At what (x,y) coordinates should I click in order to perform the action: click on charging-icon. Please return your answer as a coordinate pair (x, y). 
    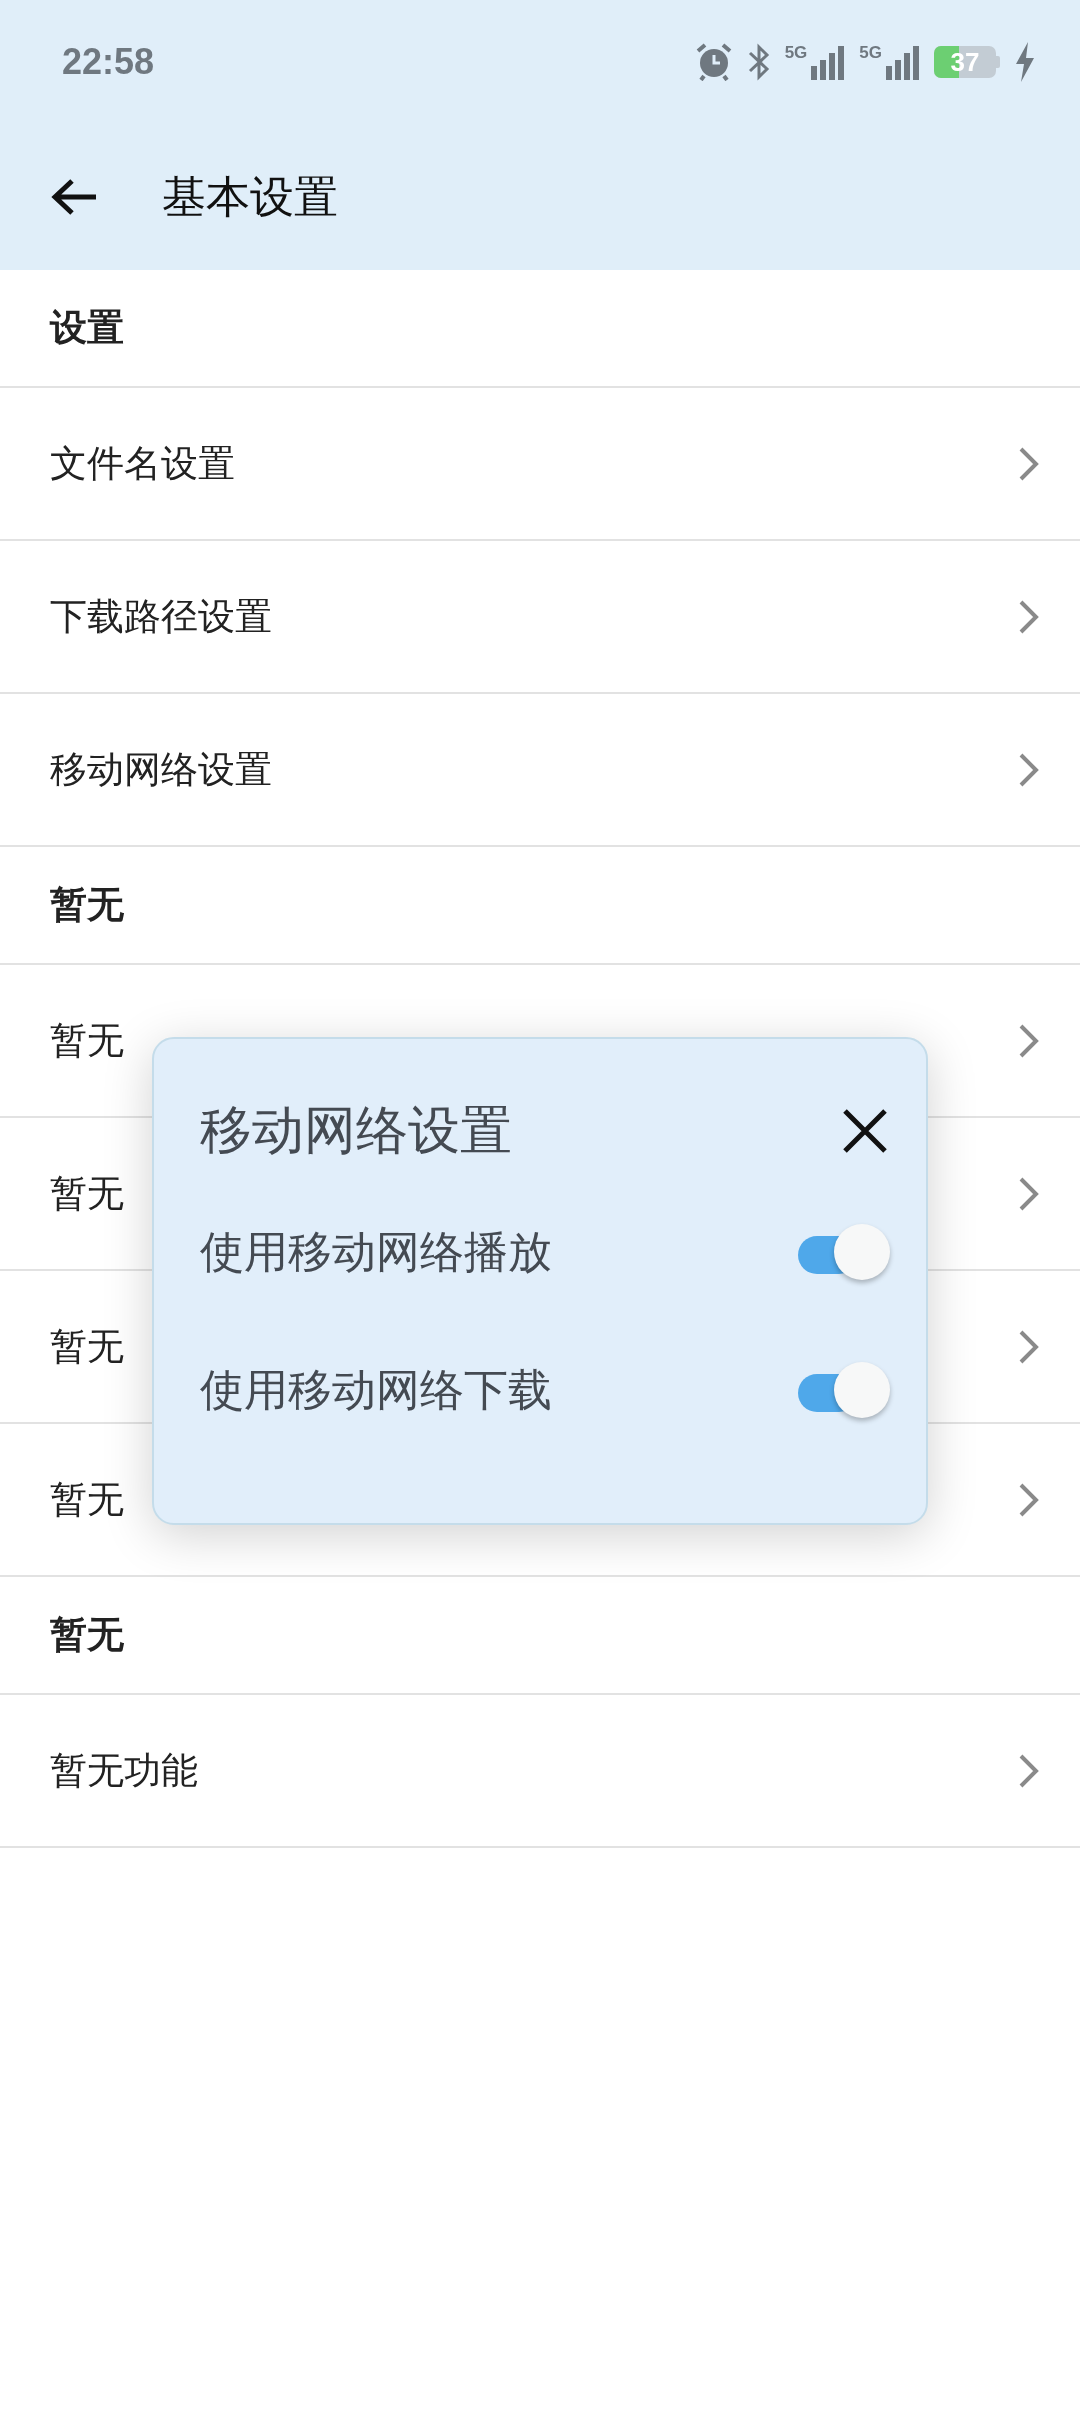
    Looking at the image, I should click on (1025, 62).